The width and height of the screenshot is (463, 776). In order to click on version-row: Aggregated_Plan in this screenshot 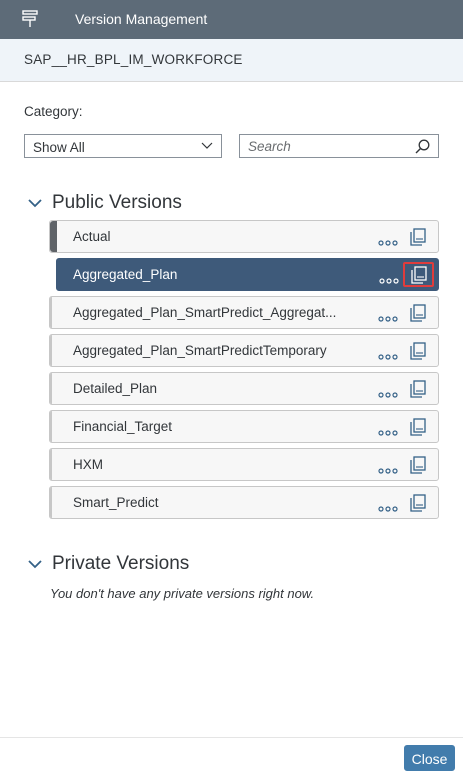, I will do `click(247, 274)`.